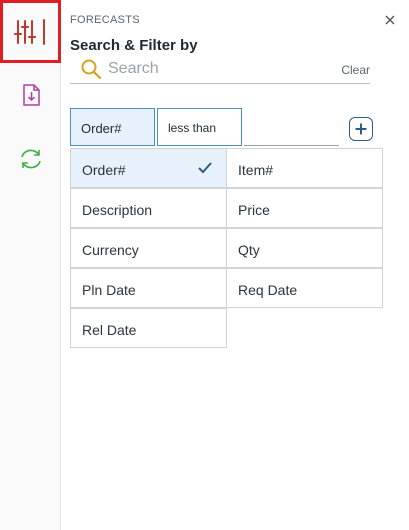 The image size is (409, 530). What do you see at coordinates (104, 170) in the screenshot?
I see `field-option-label: Order#` at bounding box center [104, 170].